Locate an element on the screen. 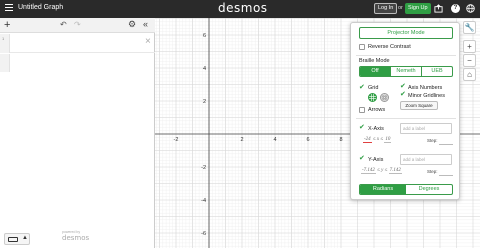 Image resolution: width=480 pixels, height=248 pixels. y-tick-label: 6 is located at coordinates (204, 36).